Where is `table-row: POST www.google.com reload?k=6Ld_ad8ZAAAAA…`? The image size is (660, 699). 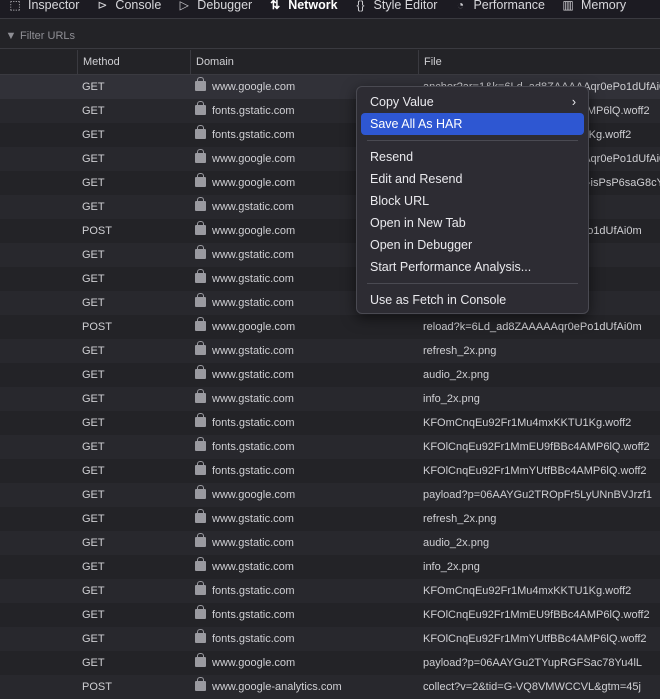 table-row: POST www.google.com reload?k=6Ld_ad8ZAAAAA… is located at coordinates (330, 327).